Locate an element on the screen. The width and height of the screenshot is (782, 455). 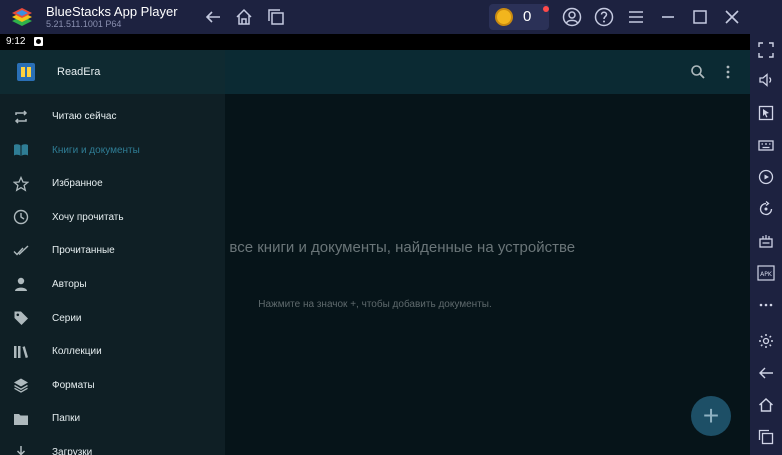
more-horiz-icon is located at coordinates (766, 305).